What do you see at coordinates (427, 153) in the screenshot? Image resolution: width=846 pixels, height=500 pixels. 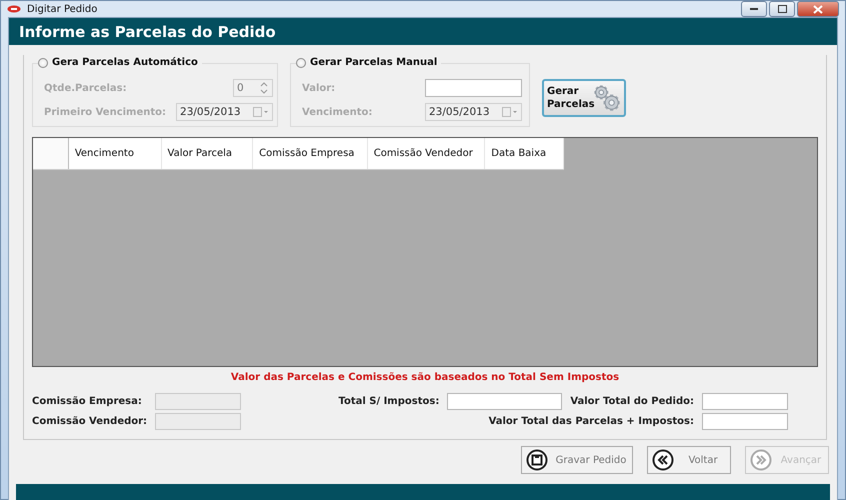 I see `column-header: Comissão Vendedor` at bounding box center [427, 153].